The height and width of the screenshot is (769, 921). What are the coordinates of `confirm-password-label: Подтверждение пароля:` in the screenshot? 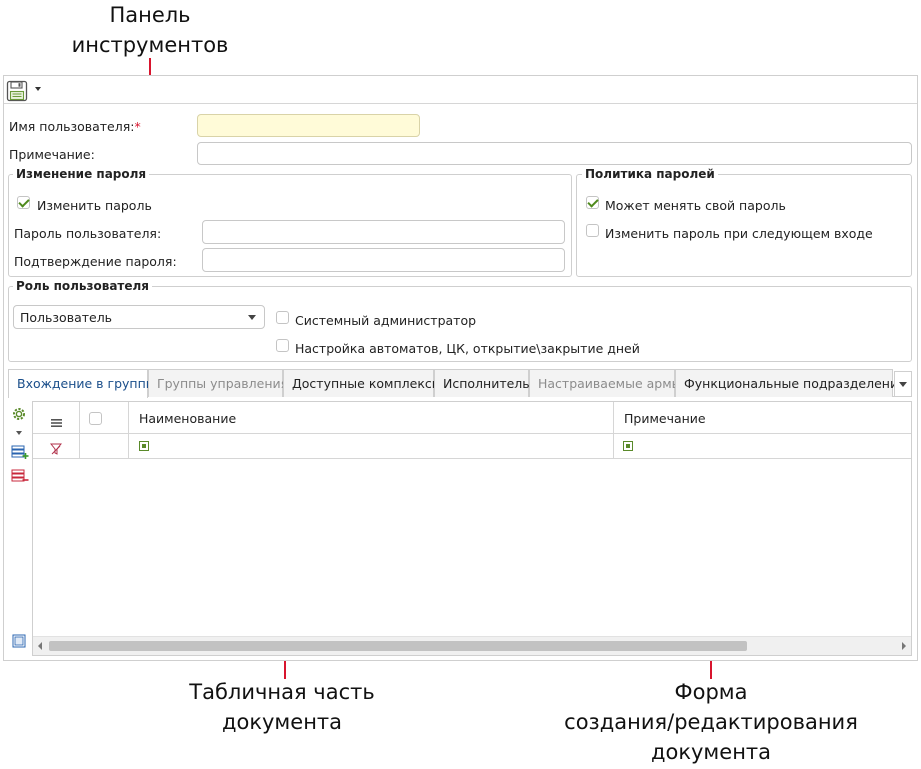 It's located at (95, 261).